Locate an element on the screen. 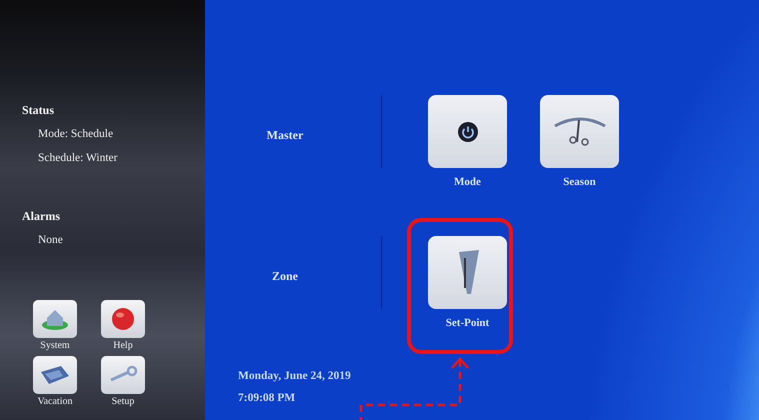  section-title: Alarms is located at coordinates (41, 216).